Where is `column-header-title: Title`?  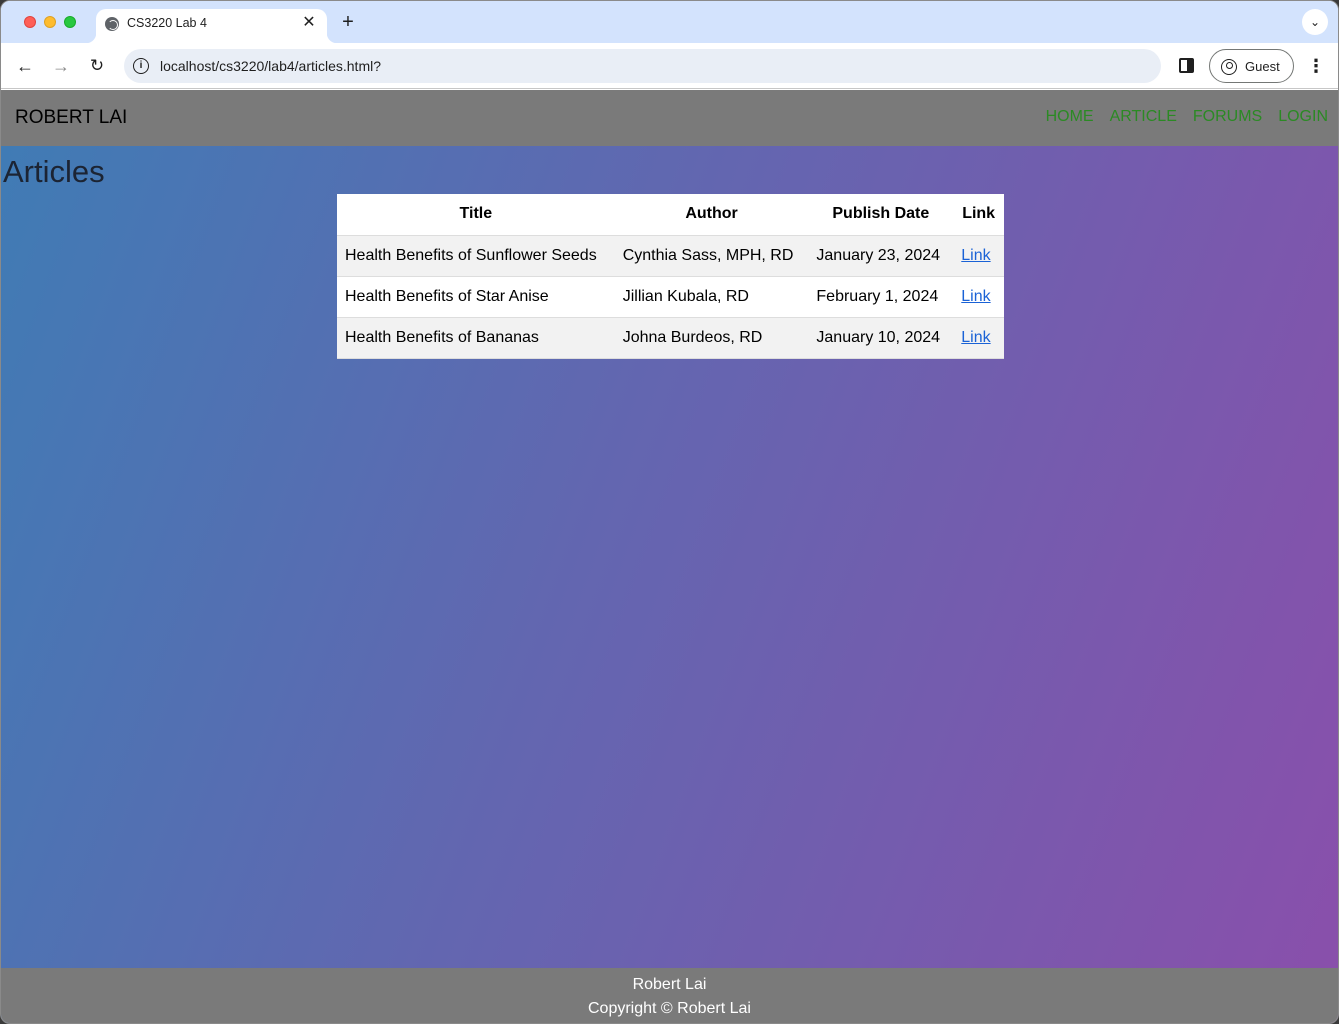 column-header-title: Title is located at coordinates (476, 215).